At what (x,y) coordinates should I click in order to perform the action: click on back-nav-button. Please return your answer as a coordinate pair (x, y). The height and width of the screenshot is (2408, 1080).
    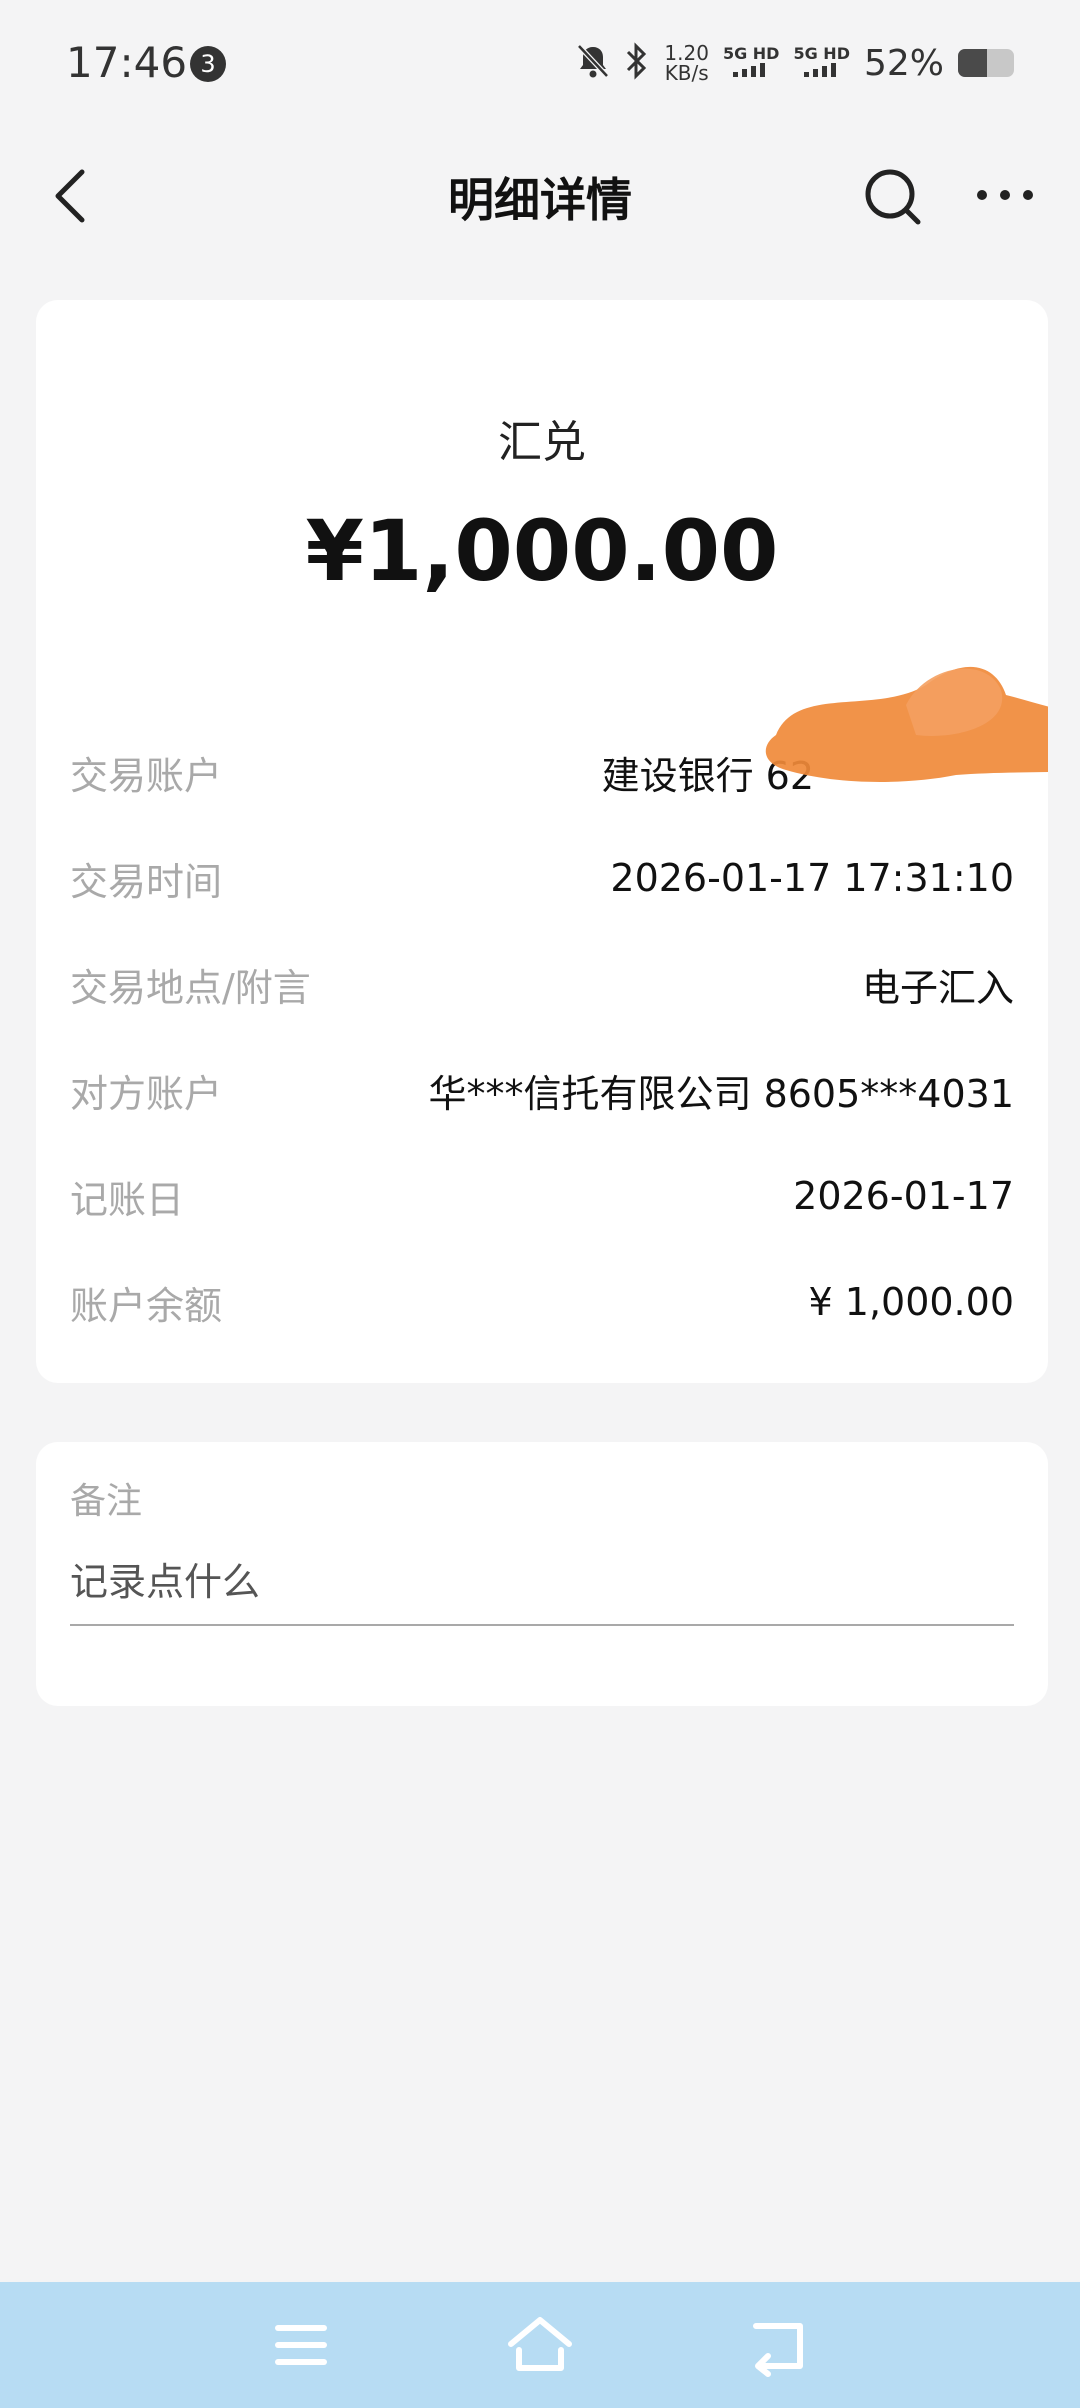
    Looking at the image, I should click on (779, 2345).